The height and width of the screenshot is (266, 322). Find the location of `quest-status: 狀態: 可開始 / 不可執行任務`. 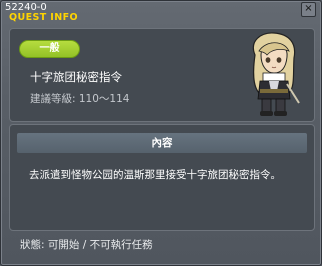

quest-status: 狀態: 可開始 / 不可執行任務 is located at coordinates (86, 245).